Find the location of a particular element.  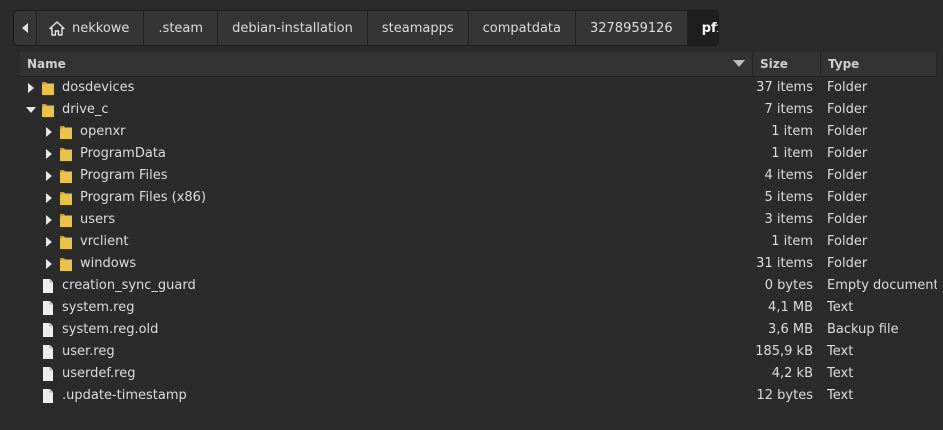

home-icon is located at coordinates (57, 28).